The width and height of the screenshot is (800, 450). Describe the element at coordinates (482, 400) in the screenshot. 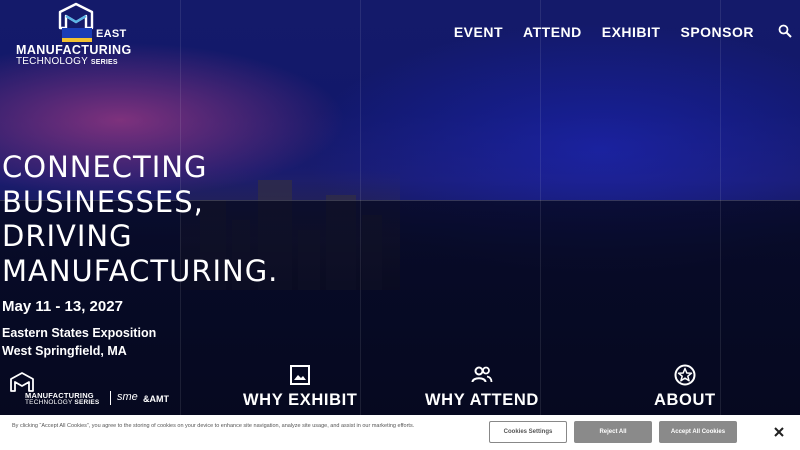

I see `cta-label: WHY ATTEND` at that location.